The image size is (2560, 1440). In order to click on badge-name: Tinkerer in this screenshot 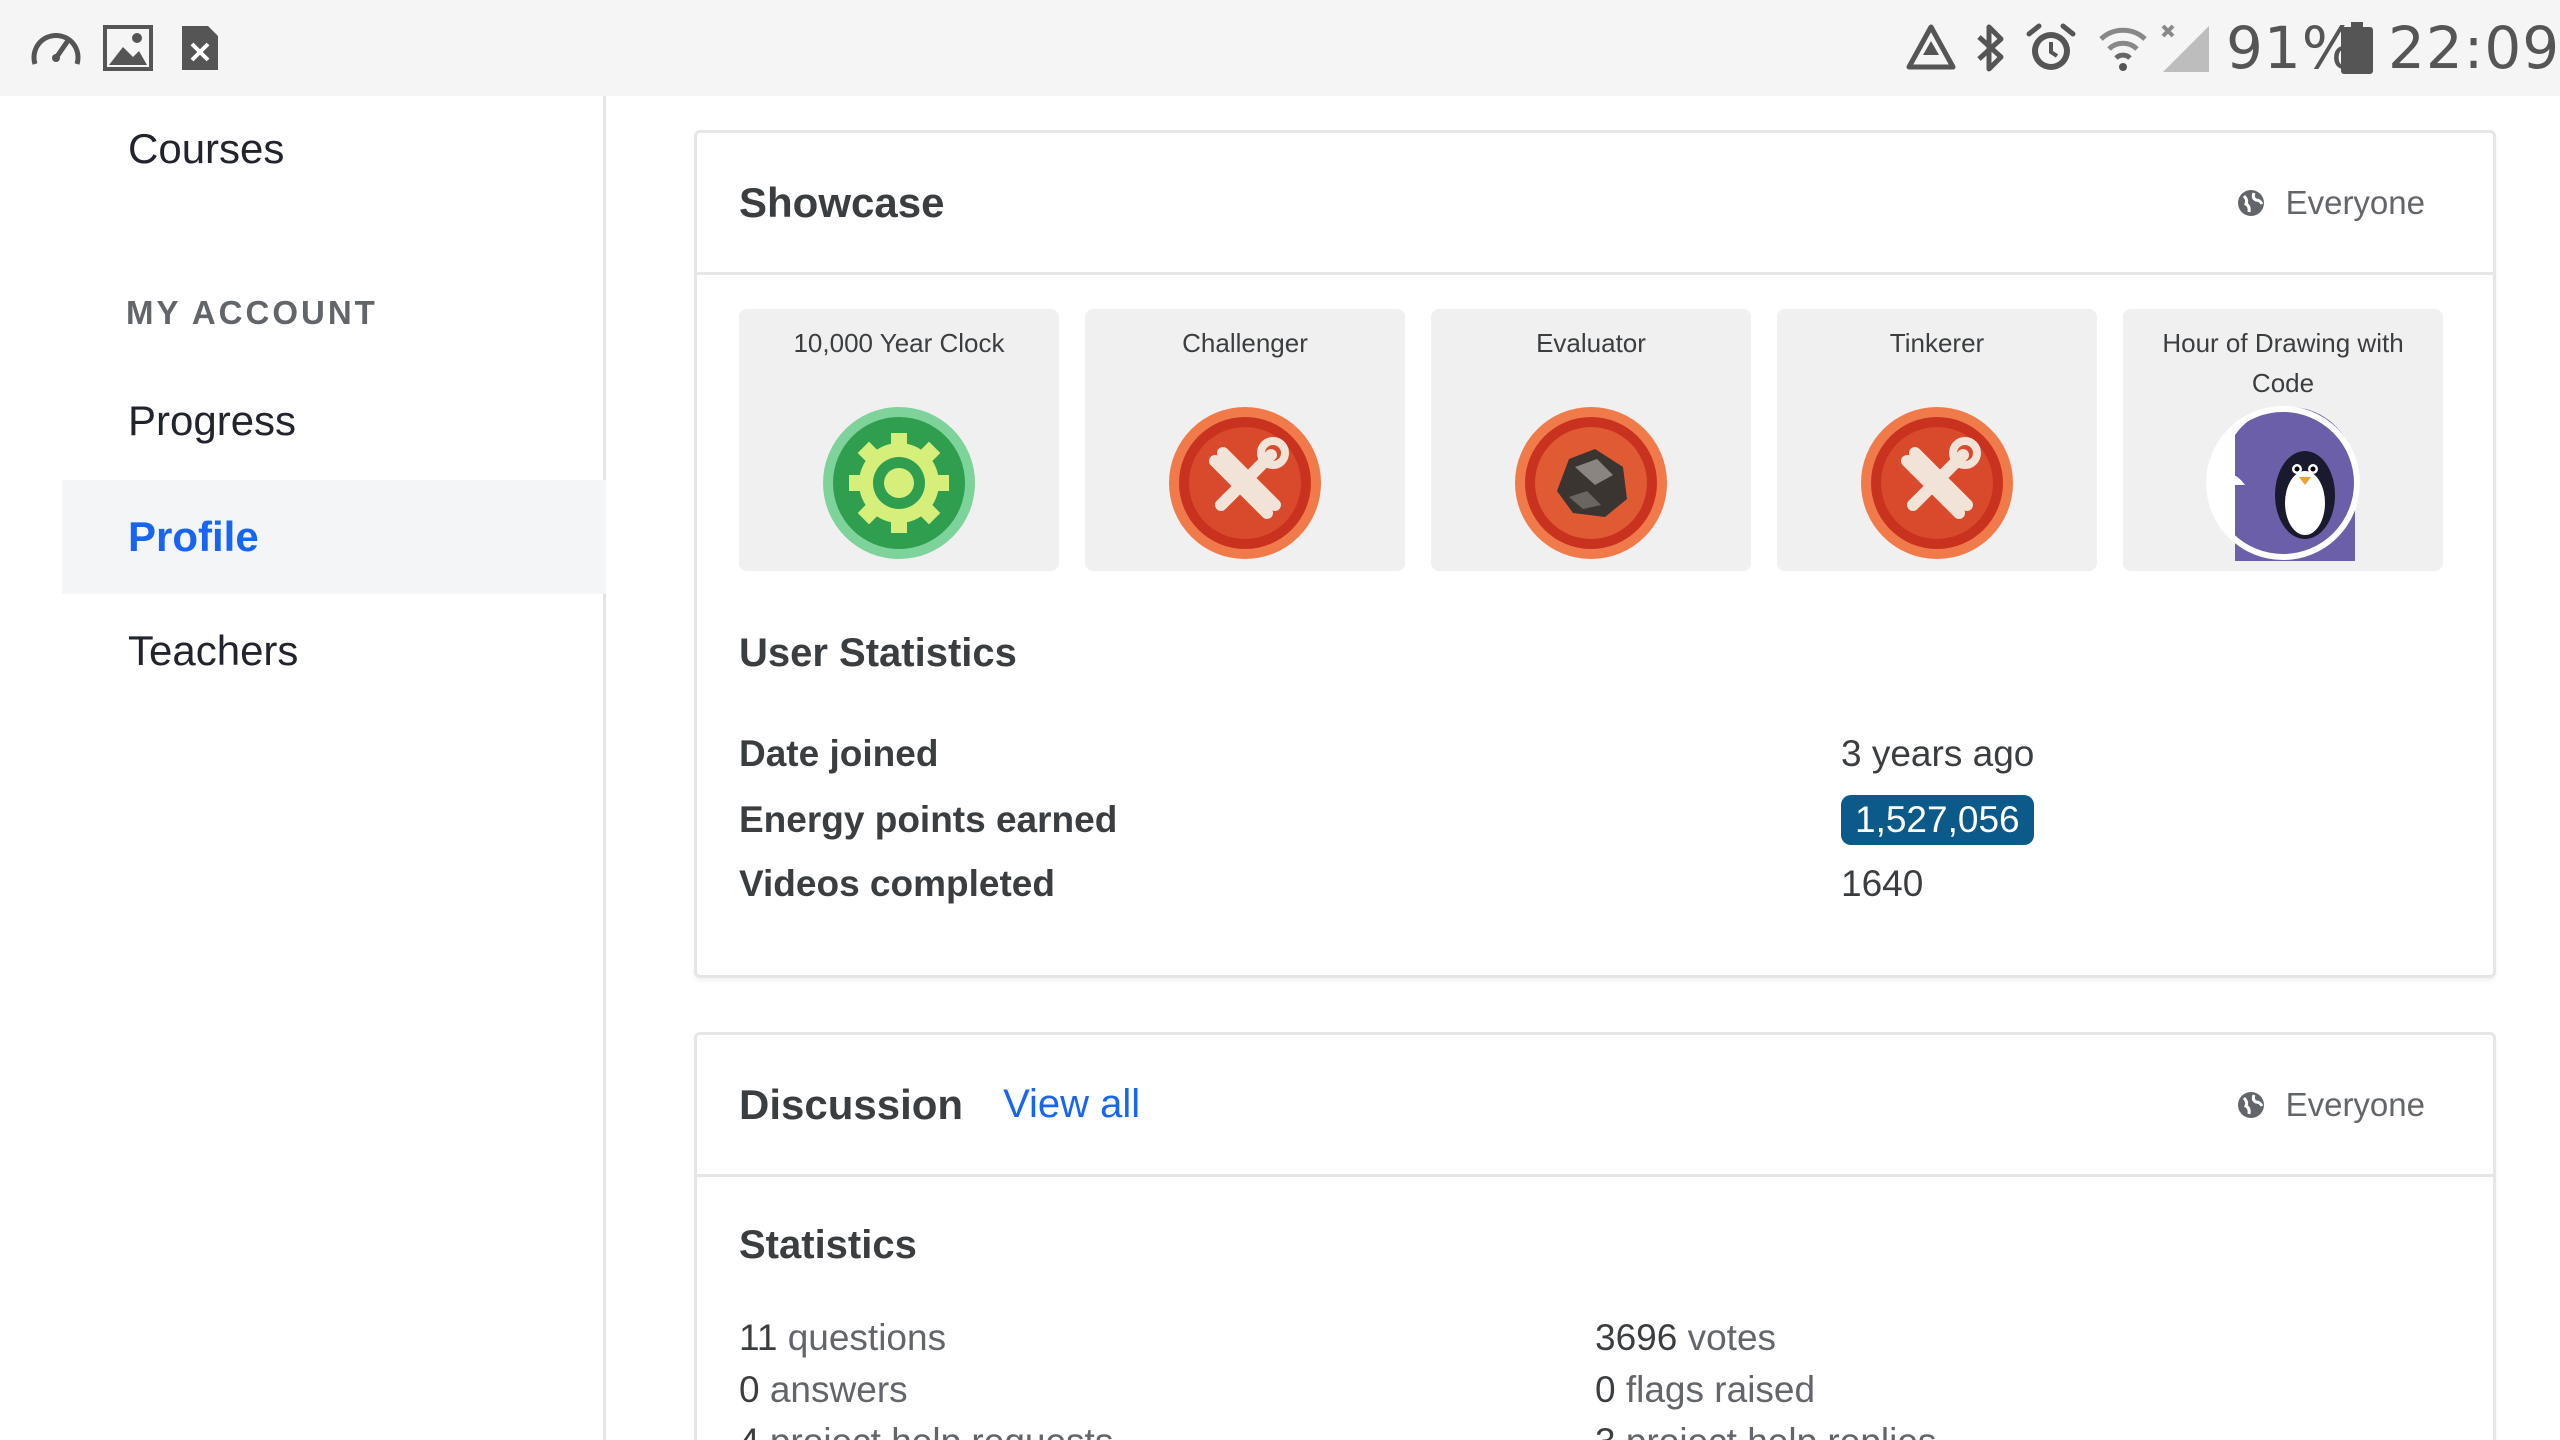, I will do `click(1937, 343)`.